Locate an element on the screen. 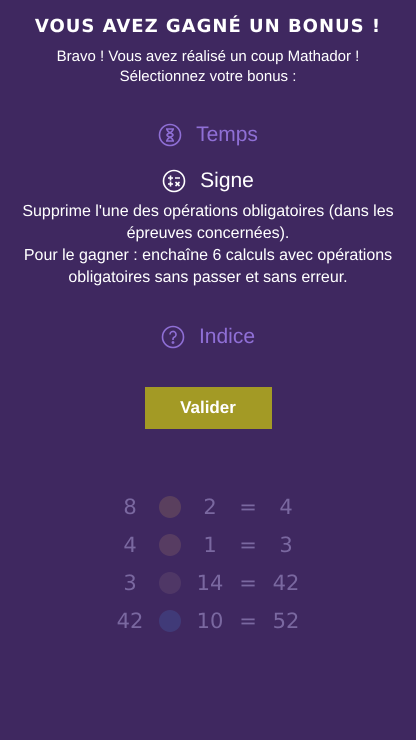 Image resolution: width=416 pixels, height=740 pixels. message-text: Bravo ! Vous avez réalisé un coup Mathador ! is located at coordinates (208, 57).